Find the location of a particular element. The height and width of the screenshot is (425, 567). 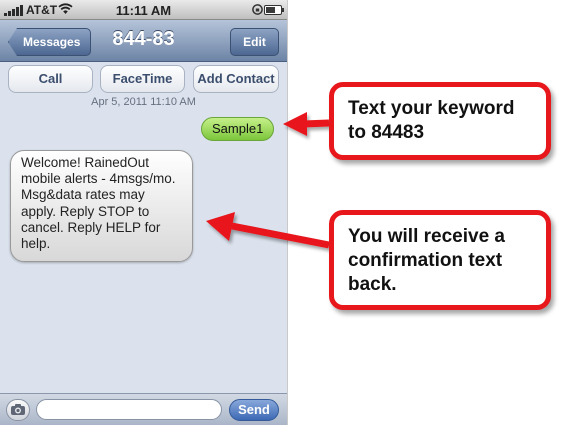

arrow-to-received-message is located at coordinates (268, 230).